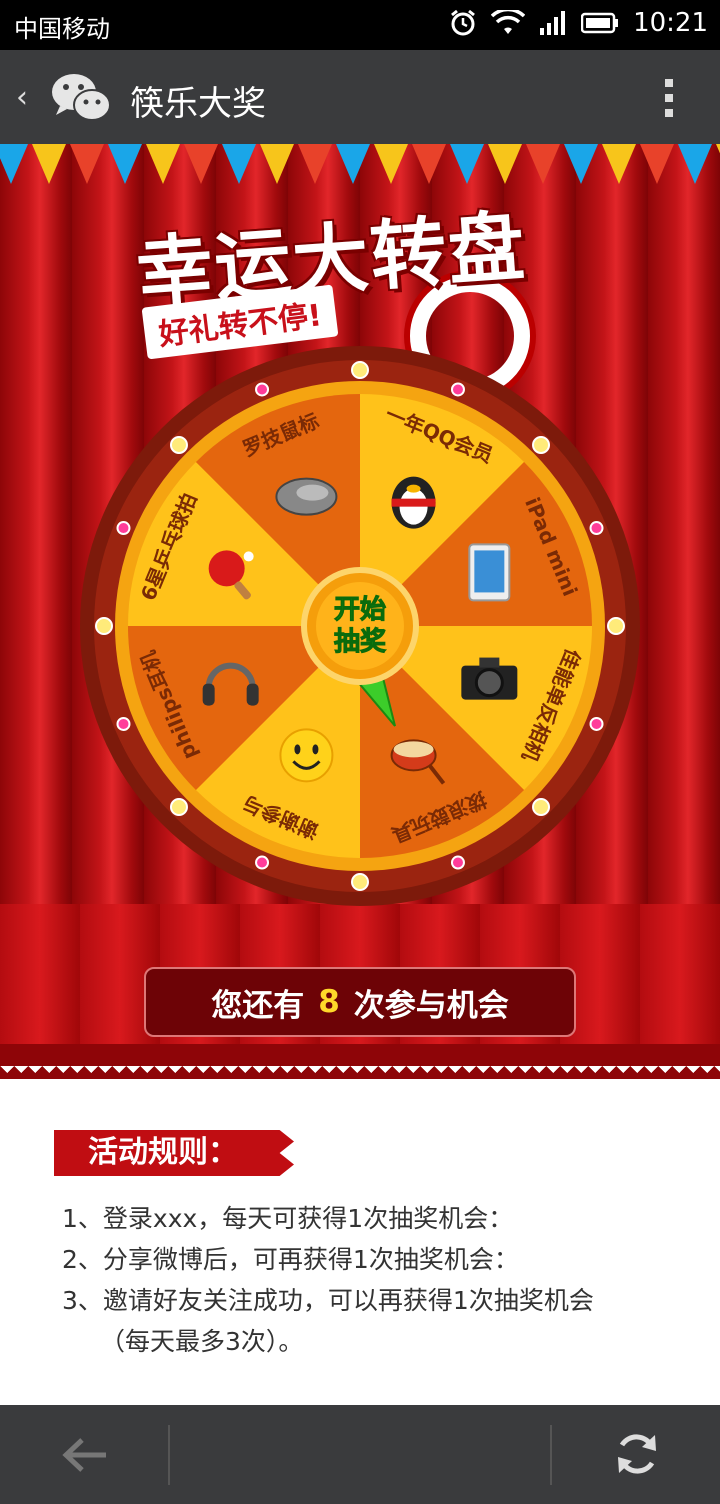 This screenshot has height=1504, width=720. Describe the element at coordinates (360, 641) in the screenshot. I see `start-label-2: 抽奖` at that location.